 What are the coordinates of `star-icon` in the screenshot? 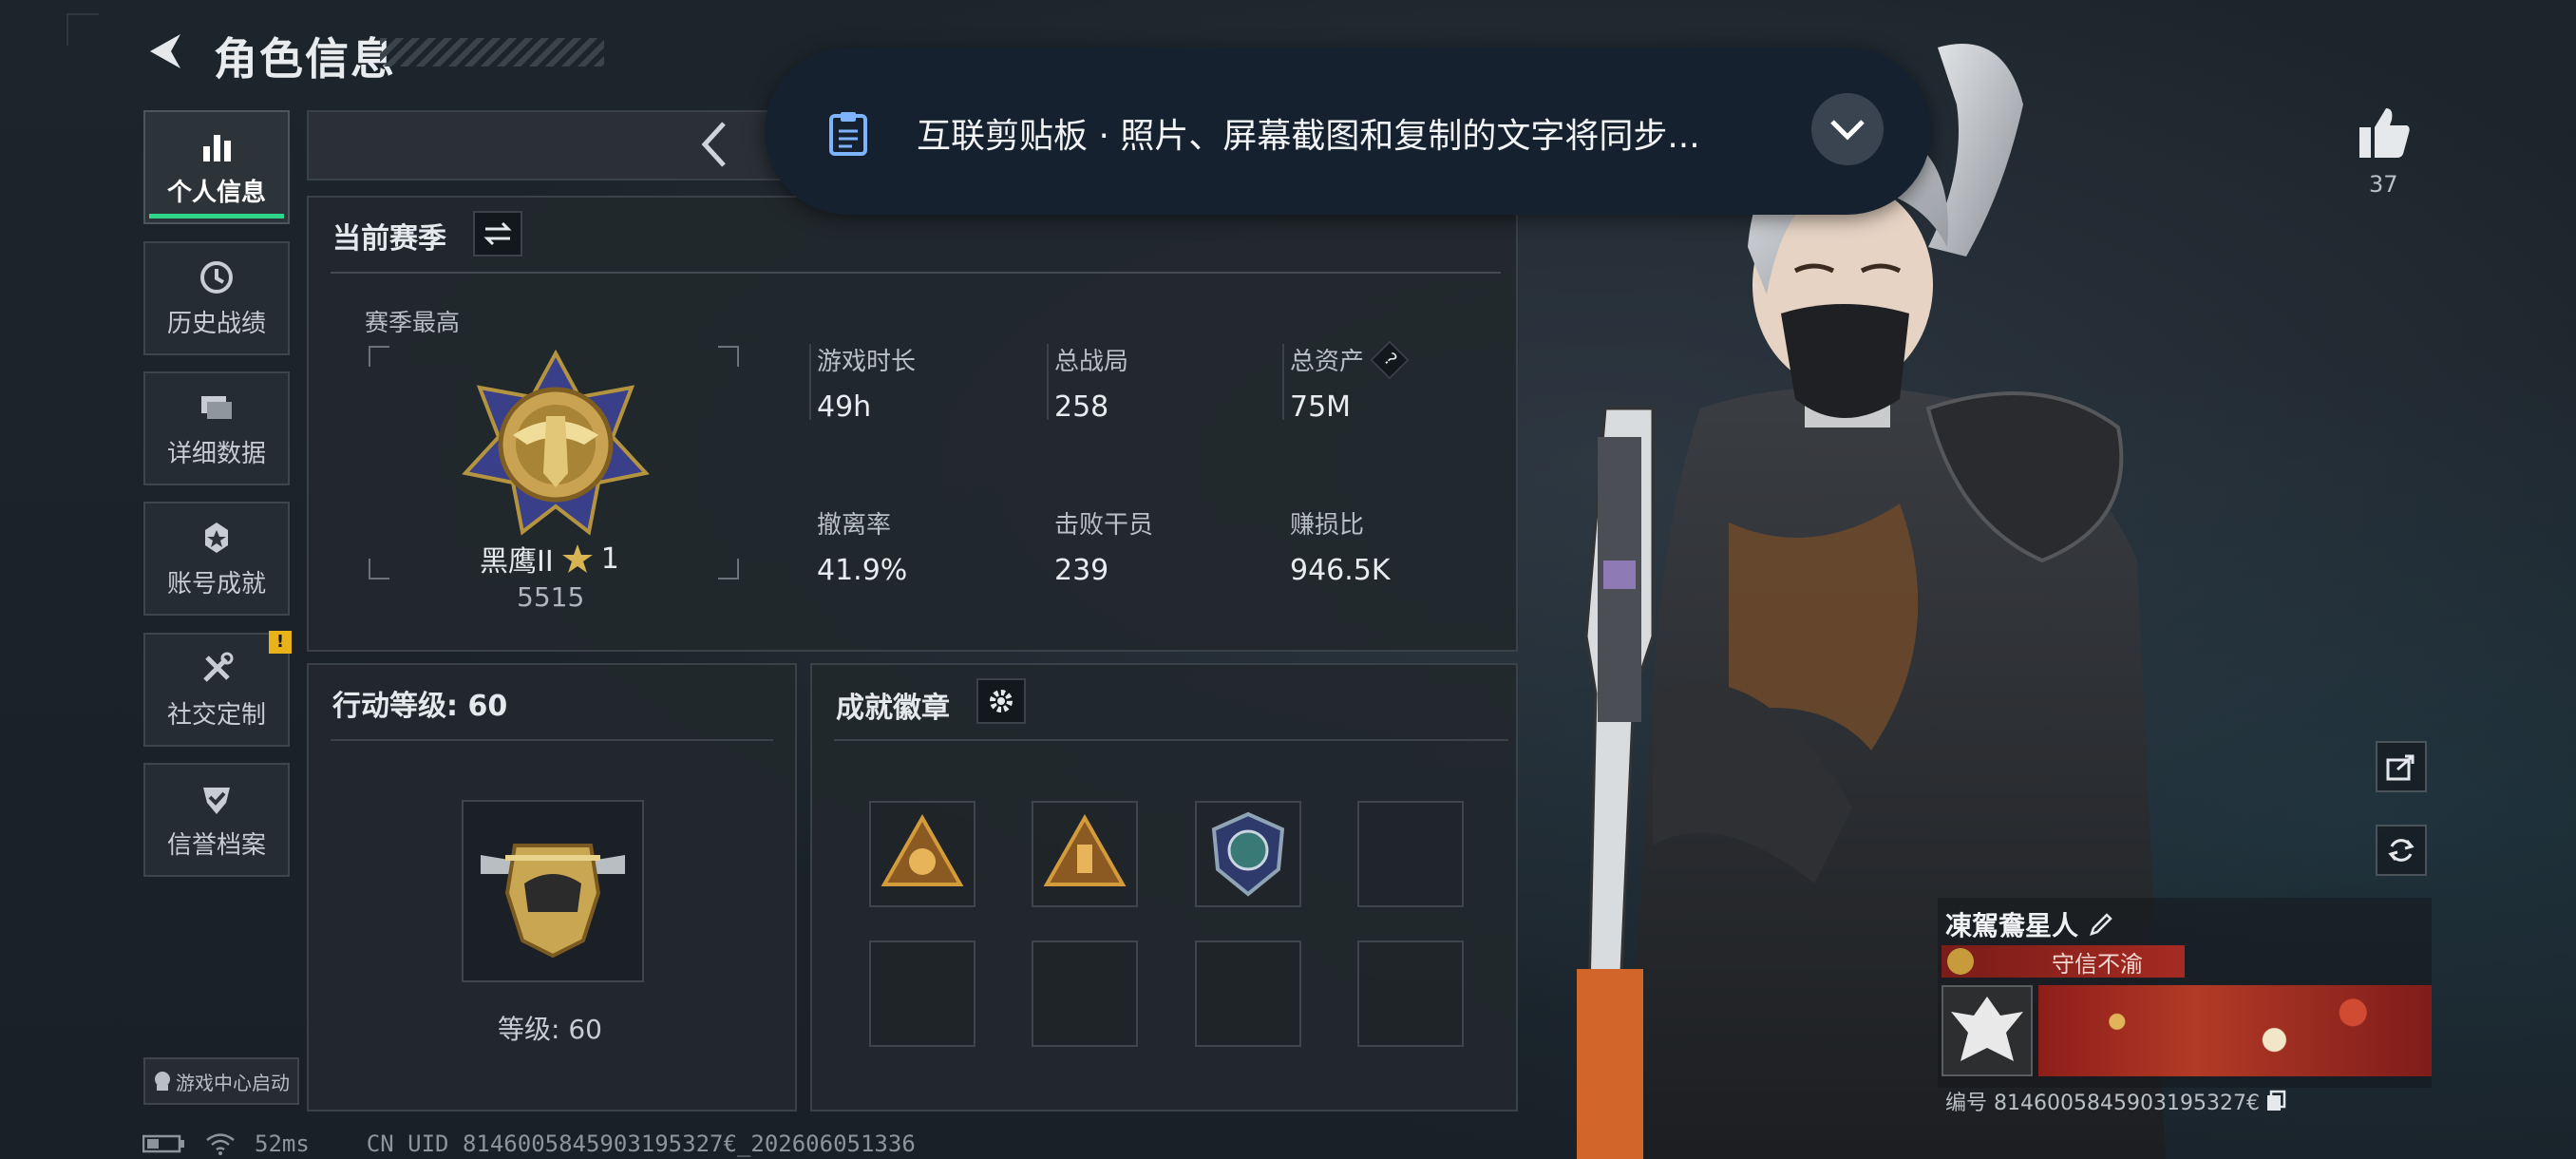 It's located at (577, 558).